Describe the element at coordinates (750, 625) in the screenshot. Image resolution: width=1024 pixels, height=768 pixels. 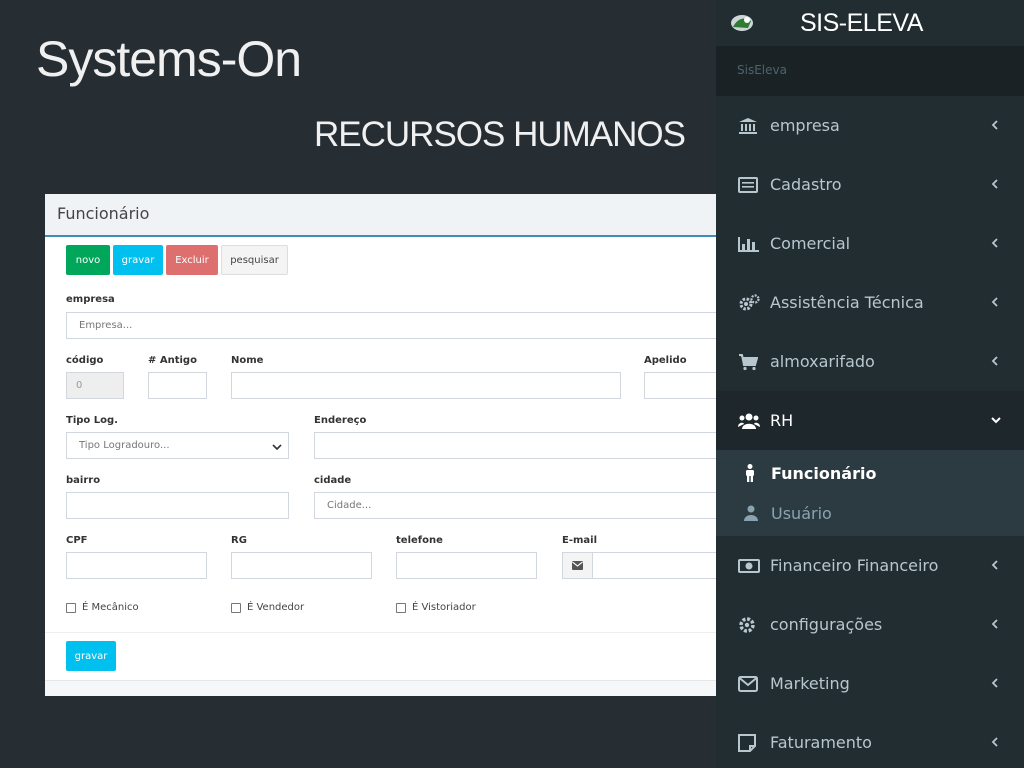
I see `gear-icon` at that location.